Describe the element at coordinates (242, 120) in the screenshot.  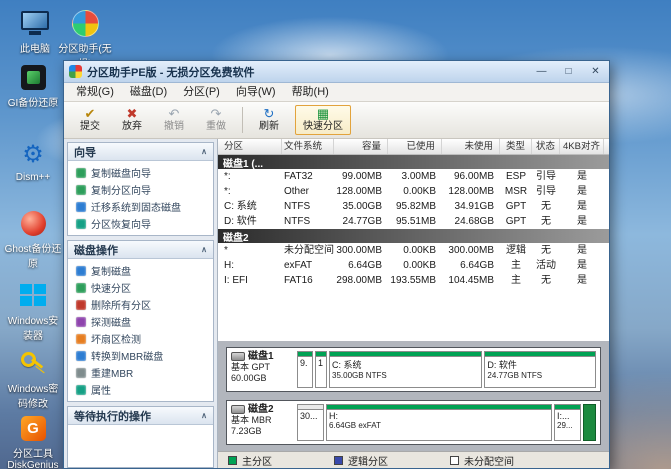
I see `toolbar-separator` at that location.